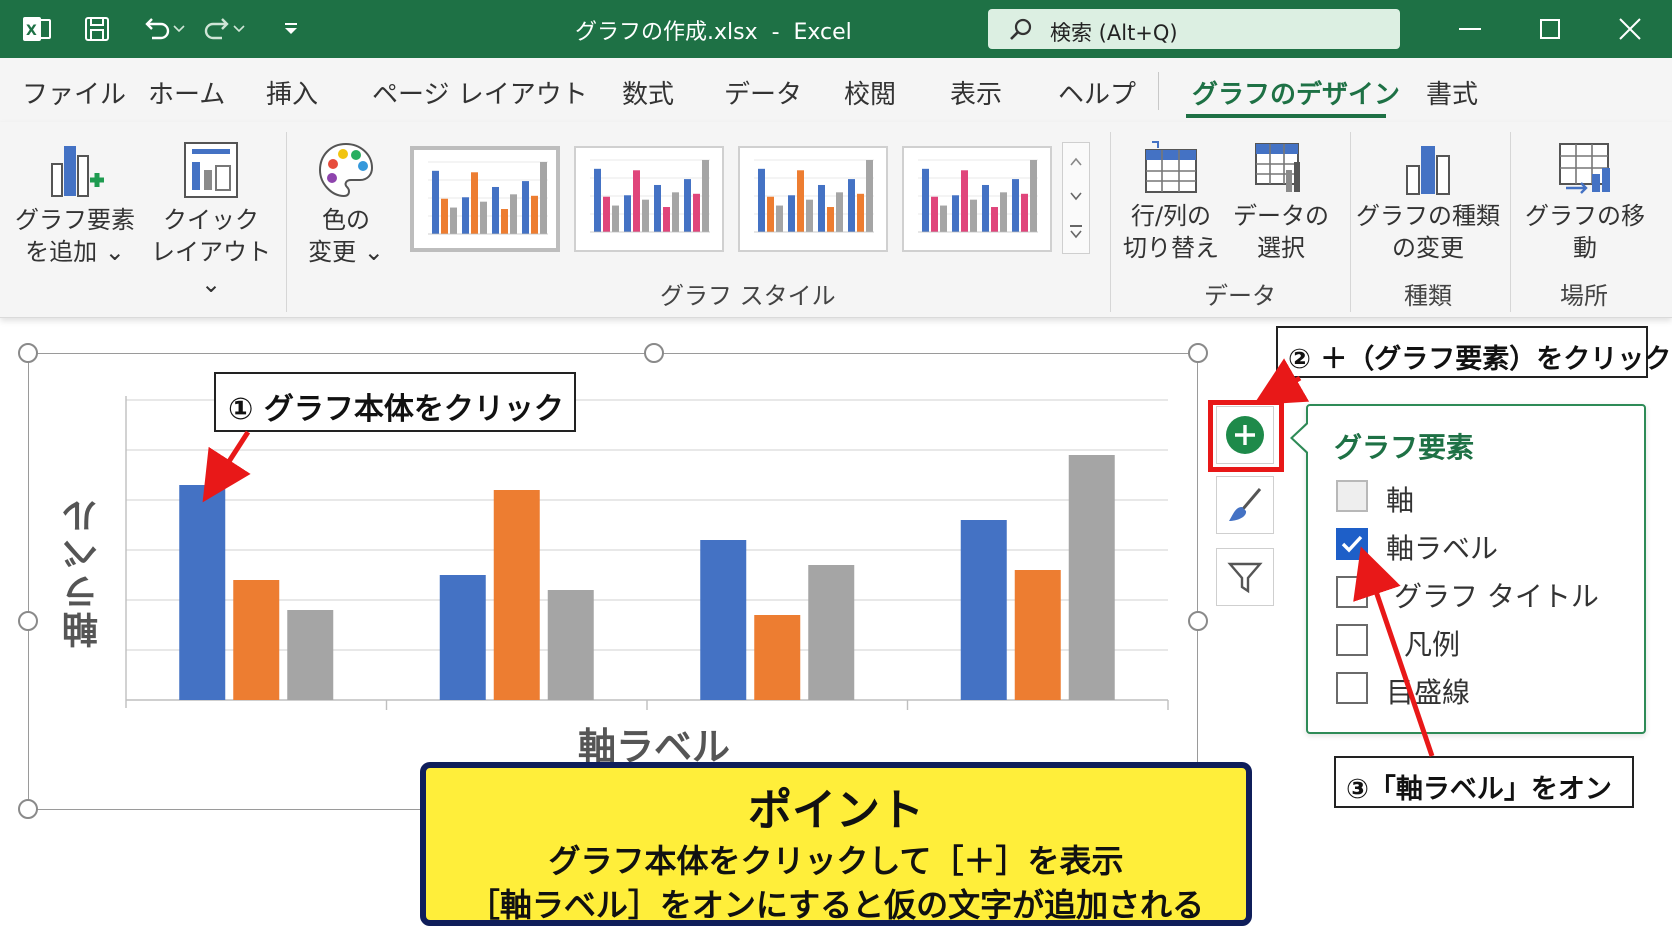  I want to click on bar-s1-c1, so click(202, 592).